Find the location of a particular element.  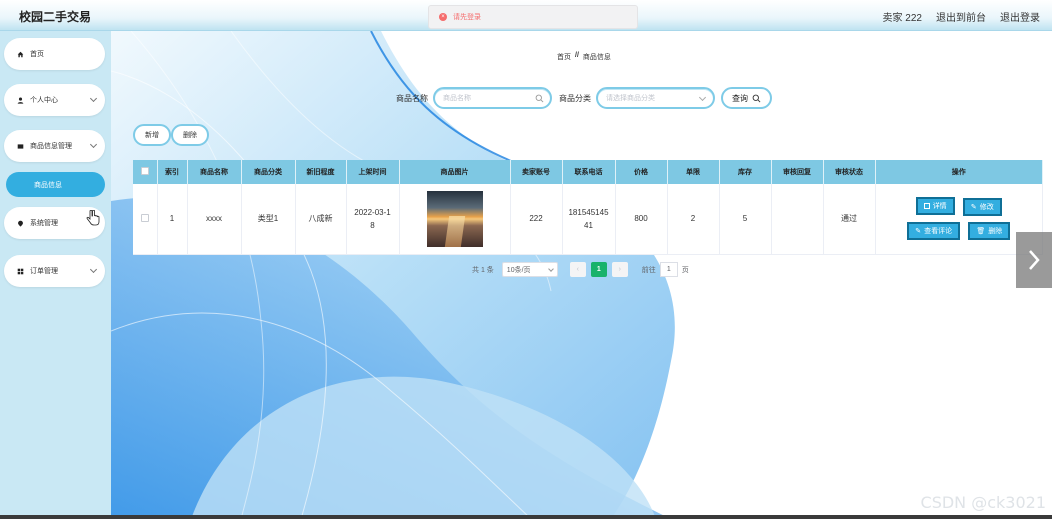

product-image is located at coordinates (454, 218).